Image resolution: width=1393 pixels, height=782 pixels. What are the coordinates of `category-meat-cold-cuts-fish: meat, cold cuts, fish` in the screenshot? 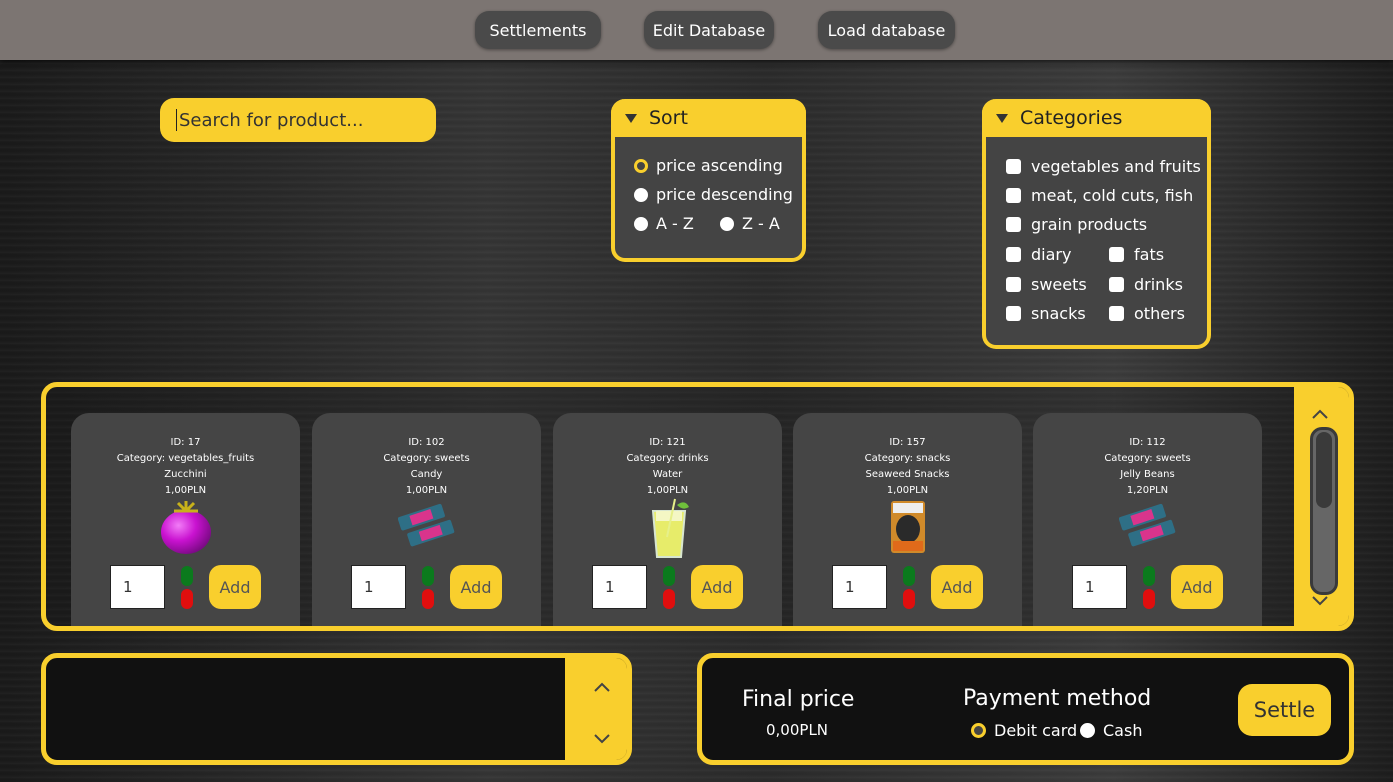 It's located at (1099, 195).